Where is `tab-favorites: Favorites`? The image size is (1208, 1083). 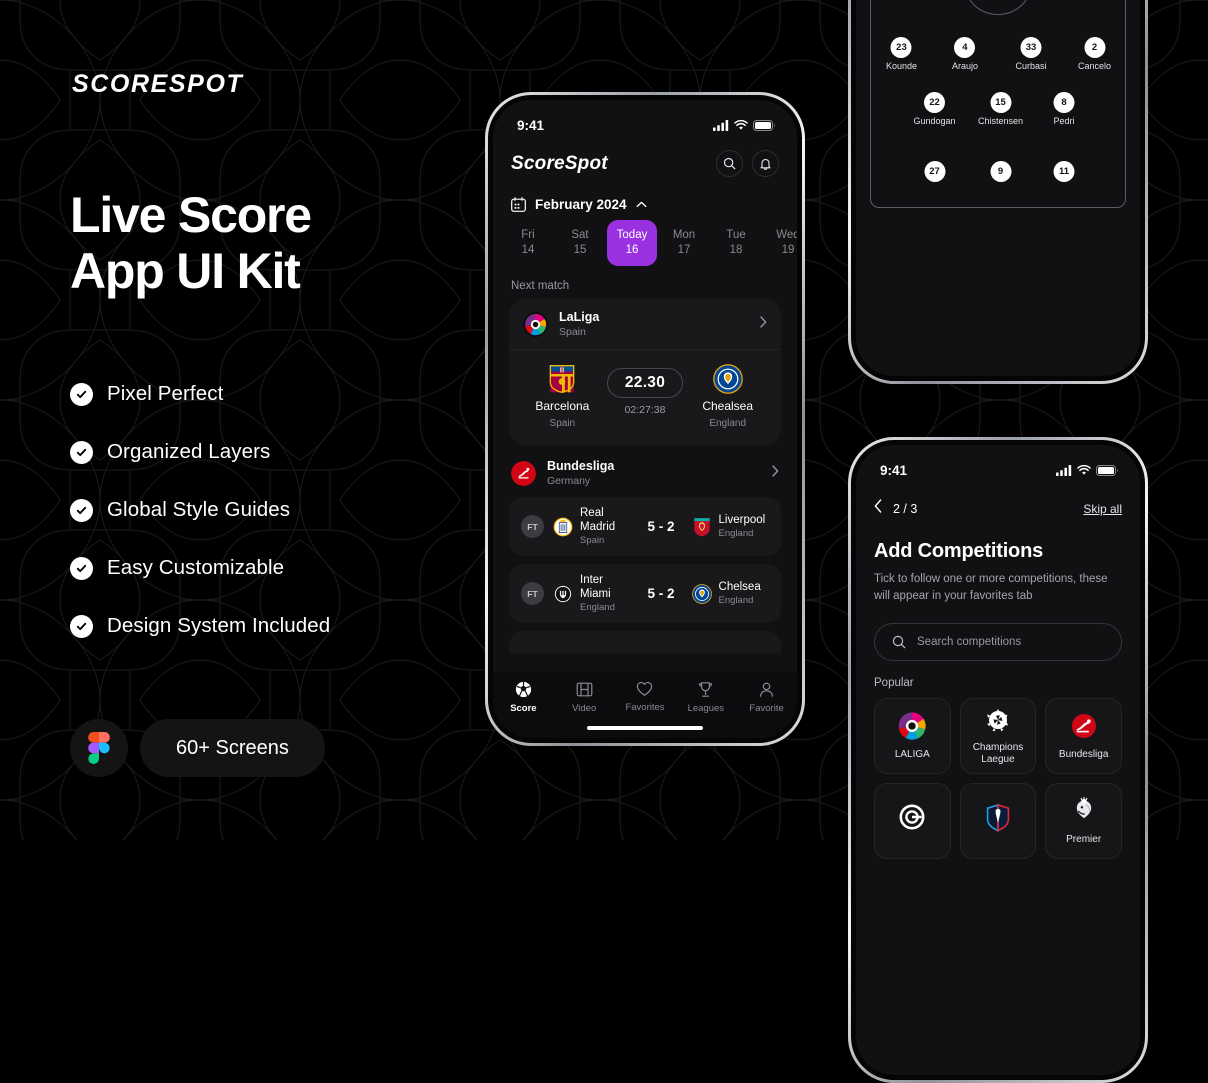 tab-favorites: Favorites is located at coordinates (645, 697).